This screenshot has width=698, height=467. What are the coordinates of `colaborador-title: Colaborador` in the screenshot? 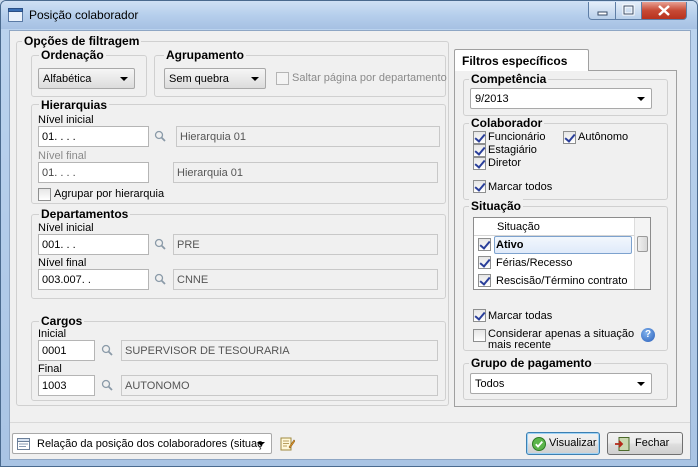 It's located at (507, 123).